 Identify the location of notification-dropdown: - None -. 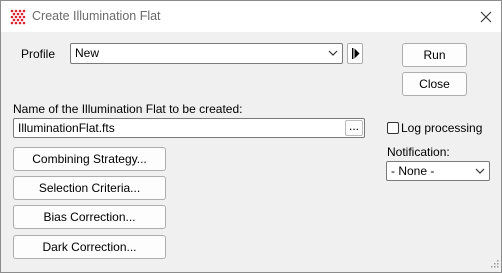
(438, 171).